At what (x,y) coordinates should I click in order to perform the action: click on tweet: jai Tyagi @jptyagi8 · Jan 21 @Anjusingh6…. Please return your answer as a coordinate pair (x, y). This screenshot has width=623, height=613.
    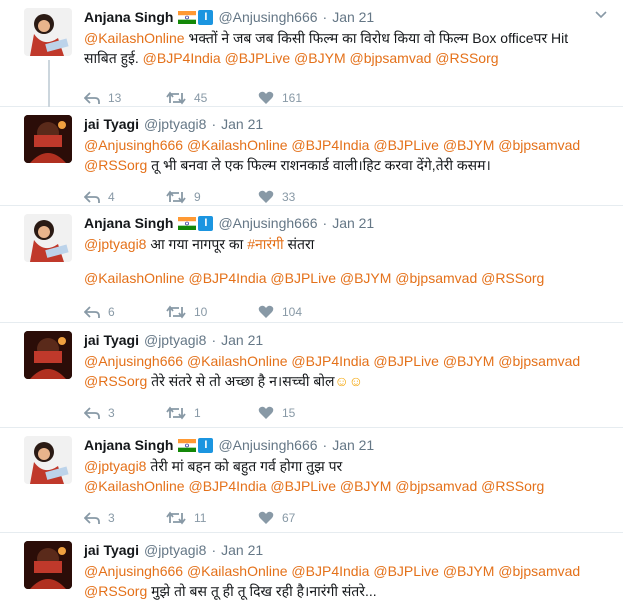
    Looking at the image, I should click on (311, 573).